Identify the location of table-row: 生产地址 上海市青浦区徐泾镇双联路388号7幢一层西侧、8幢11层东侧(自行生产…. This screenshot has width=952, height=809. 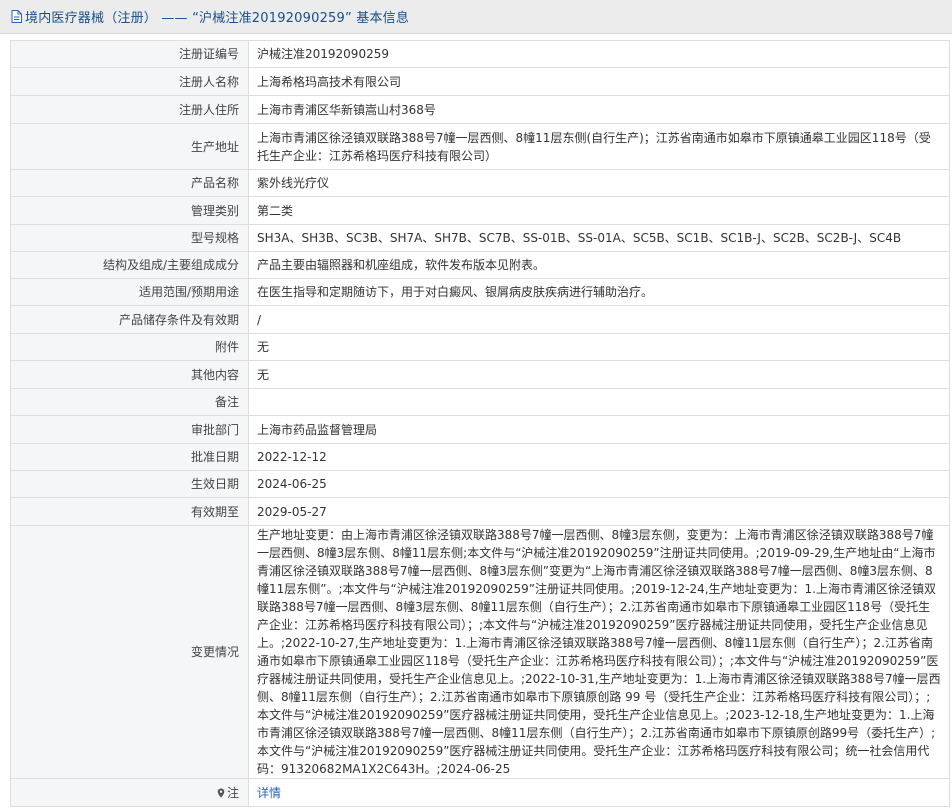
(480, 146).